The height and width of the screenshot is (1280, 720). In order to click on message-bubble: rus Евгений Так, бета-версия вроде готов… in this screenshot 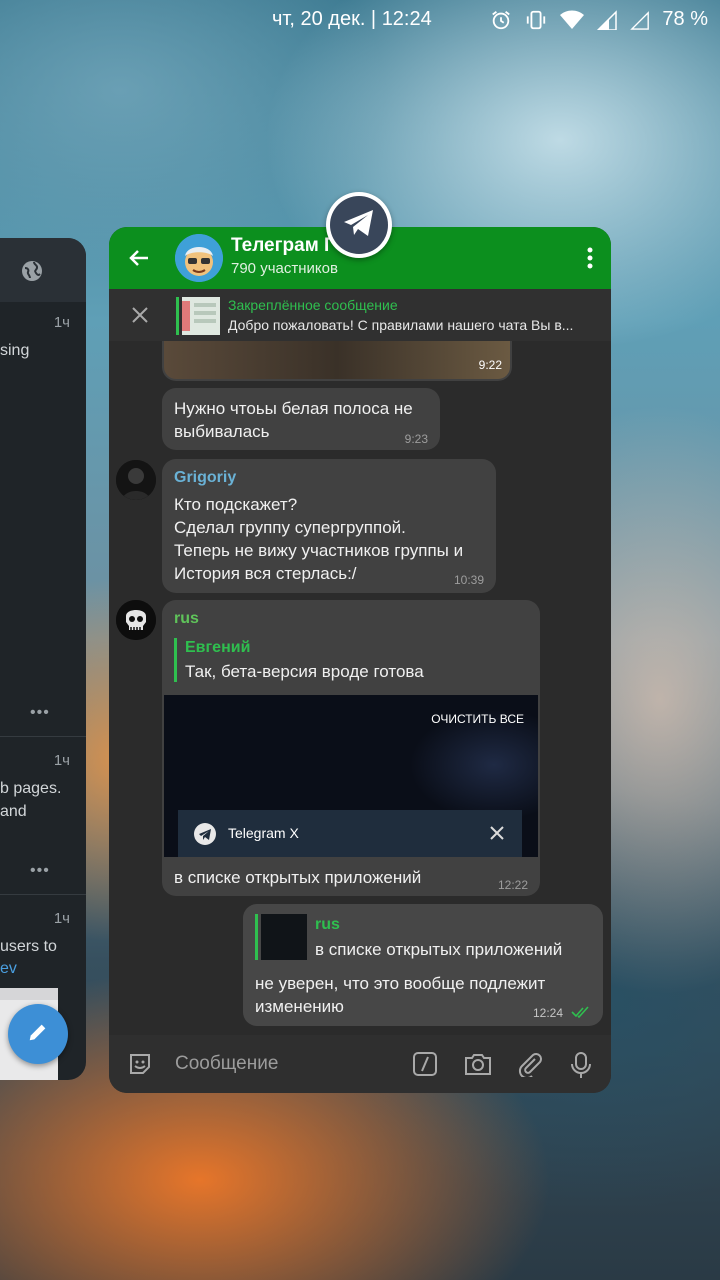, I will do `click(351, 748)`.